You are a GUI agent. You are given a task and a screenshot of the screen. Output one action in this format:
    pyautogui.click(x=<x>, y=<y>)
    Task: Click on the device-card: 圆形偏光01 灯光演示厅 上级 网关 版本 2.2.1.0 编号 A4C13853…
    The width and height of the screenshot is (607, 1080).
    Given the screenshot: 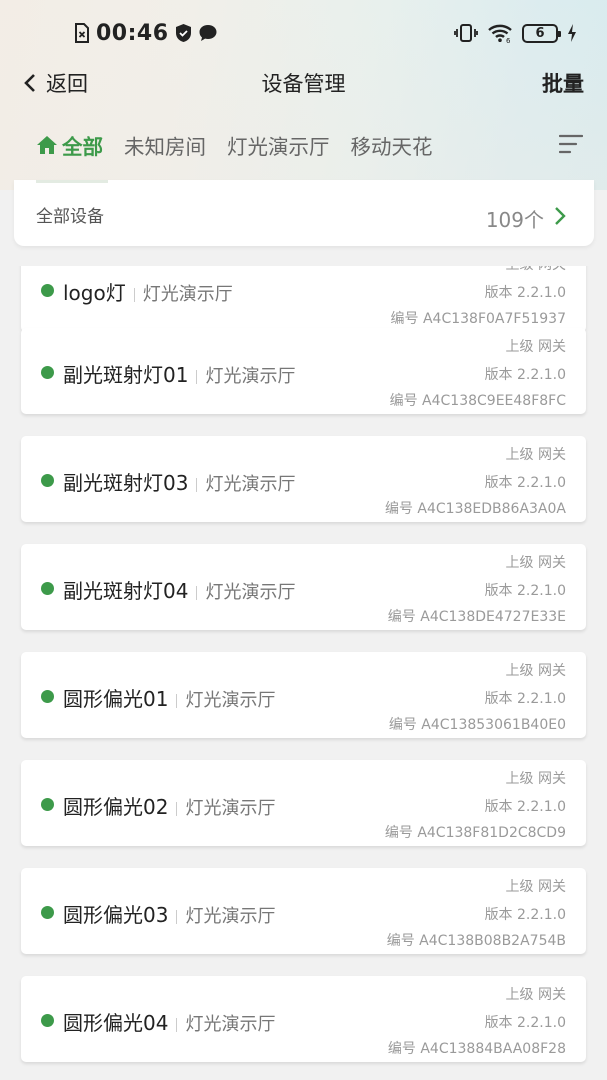 What is the action you would take?
    pyautogui.click(x=303, y=695)
    